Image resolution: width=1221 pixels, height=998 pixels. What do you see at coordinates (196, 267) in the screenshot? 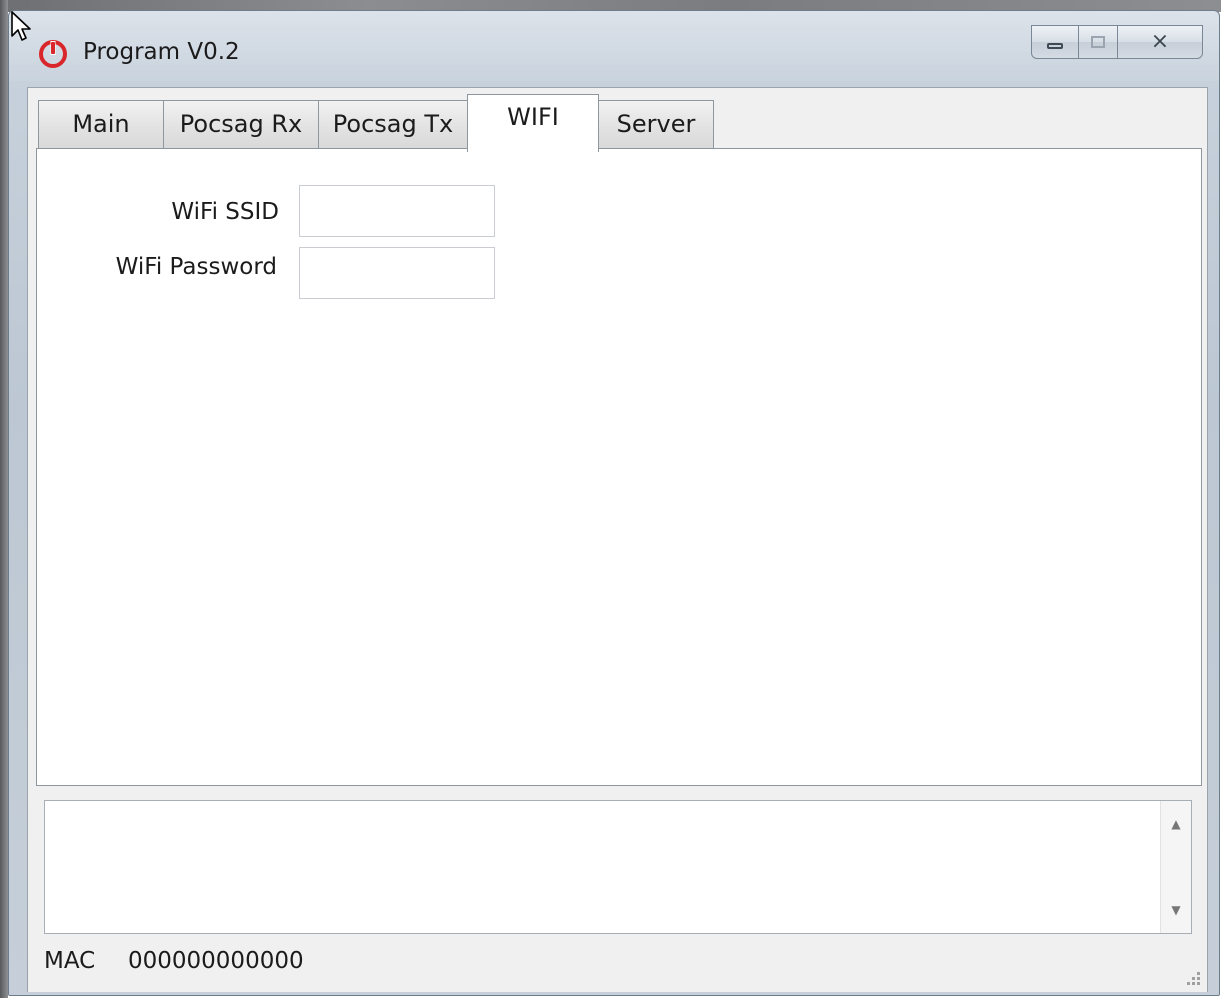
I see `wifi-password-label: WiFi Password` at bounding box center [196, 267].